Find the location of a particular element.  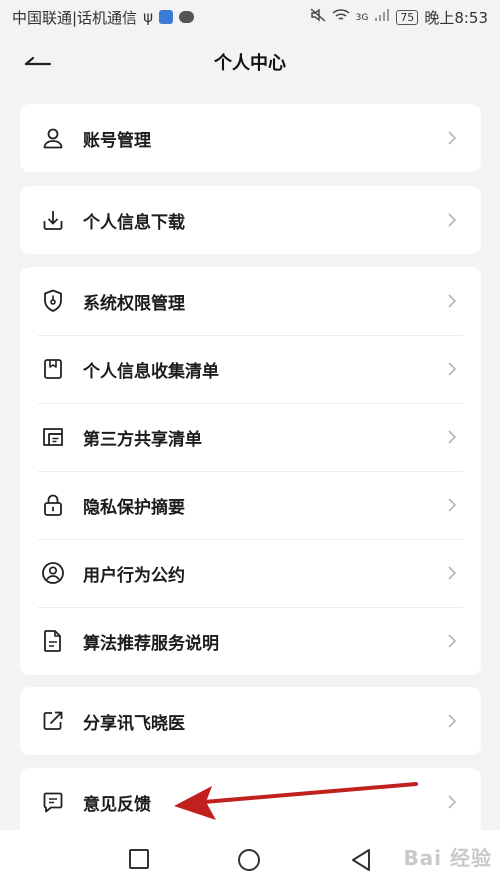

share-icon is located at coordinates (53, 721).